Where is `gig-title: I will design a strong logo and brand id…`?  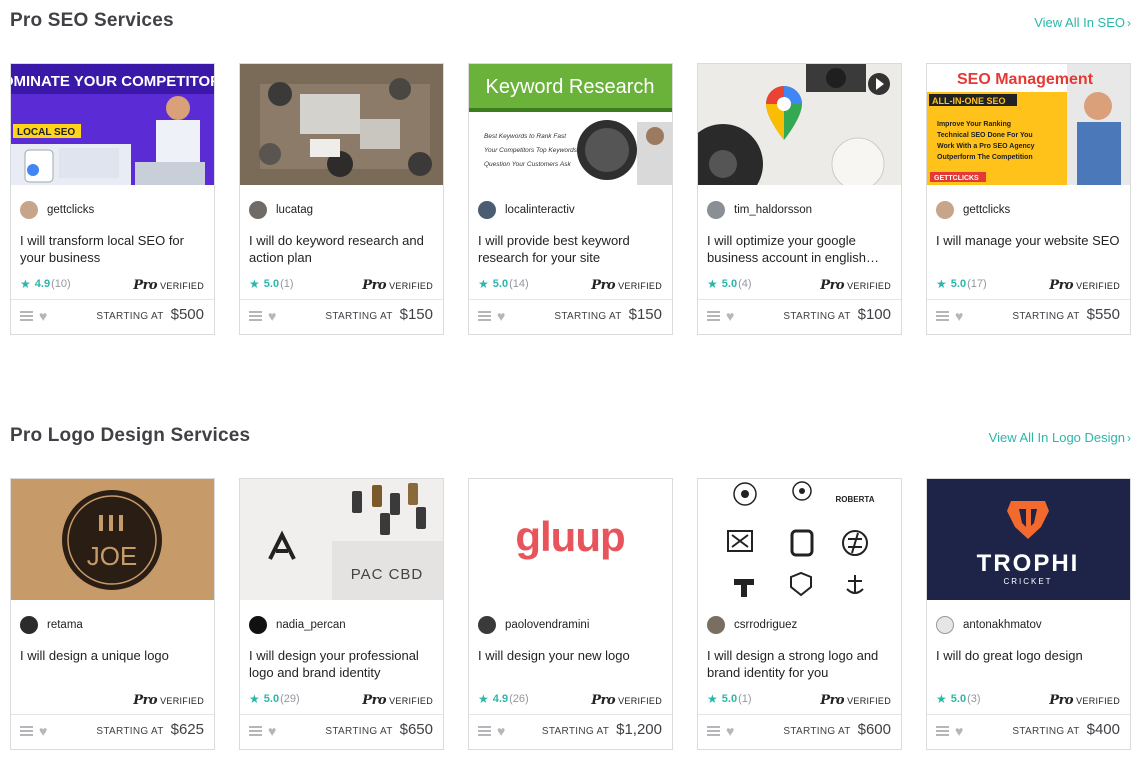
gig-title: I will design a strong logo and brand id… is located at coordinates (800, 664).